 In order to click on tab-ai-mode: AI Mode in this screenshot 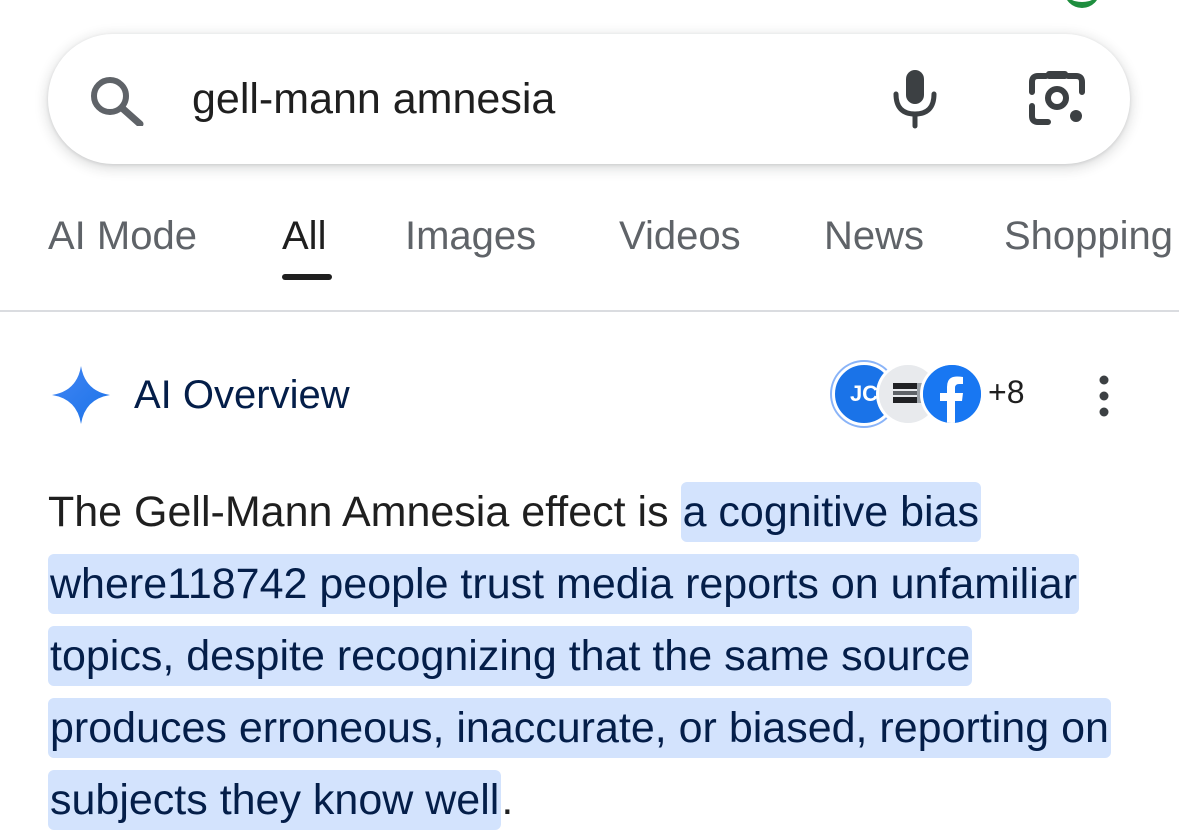, I will do `click(122, 236)`.